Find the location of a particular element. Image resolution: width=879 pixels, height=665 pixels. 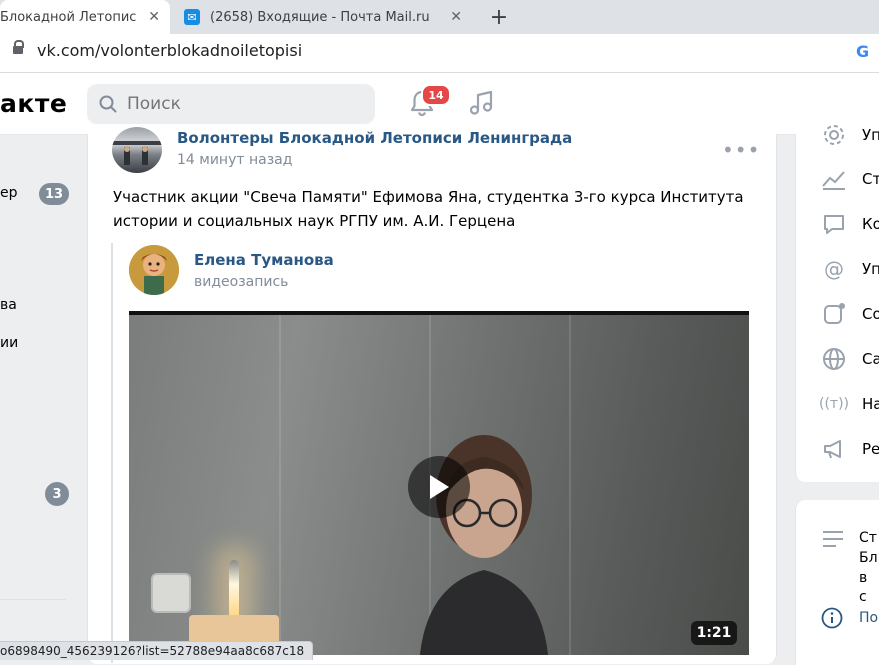

right-menu-label: Ст is located at coordinates (870, 179).